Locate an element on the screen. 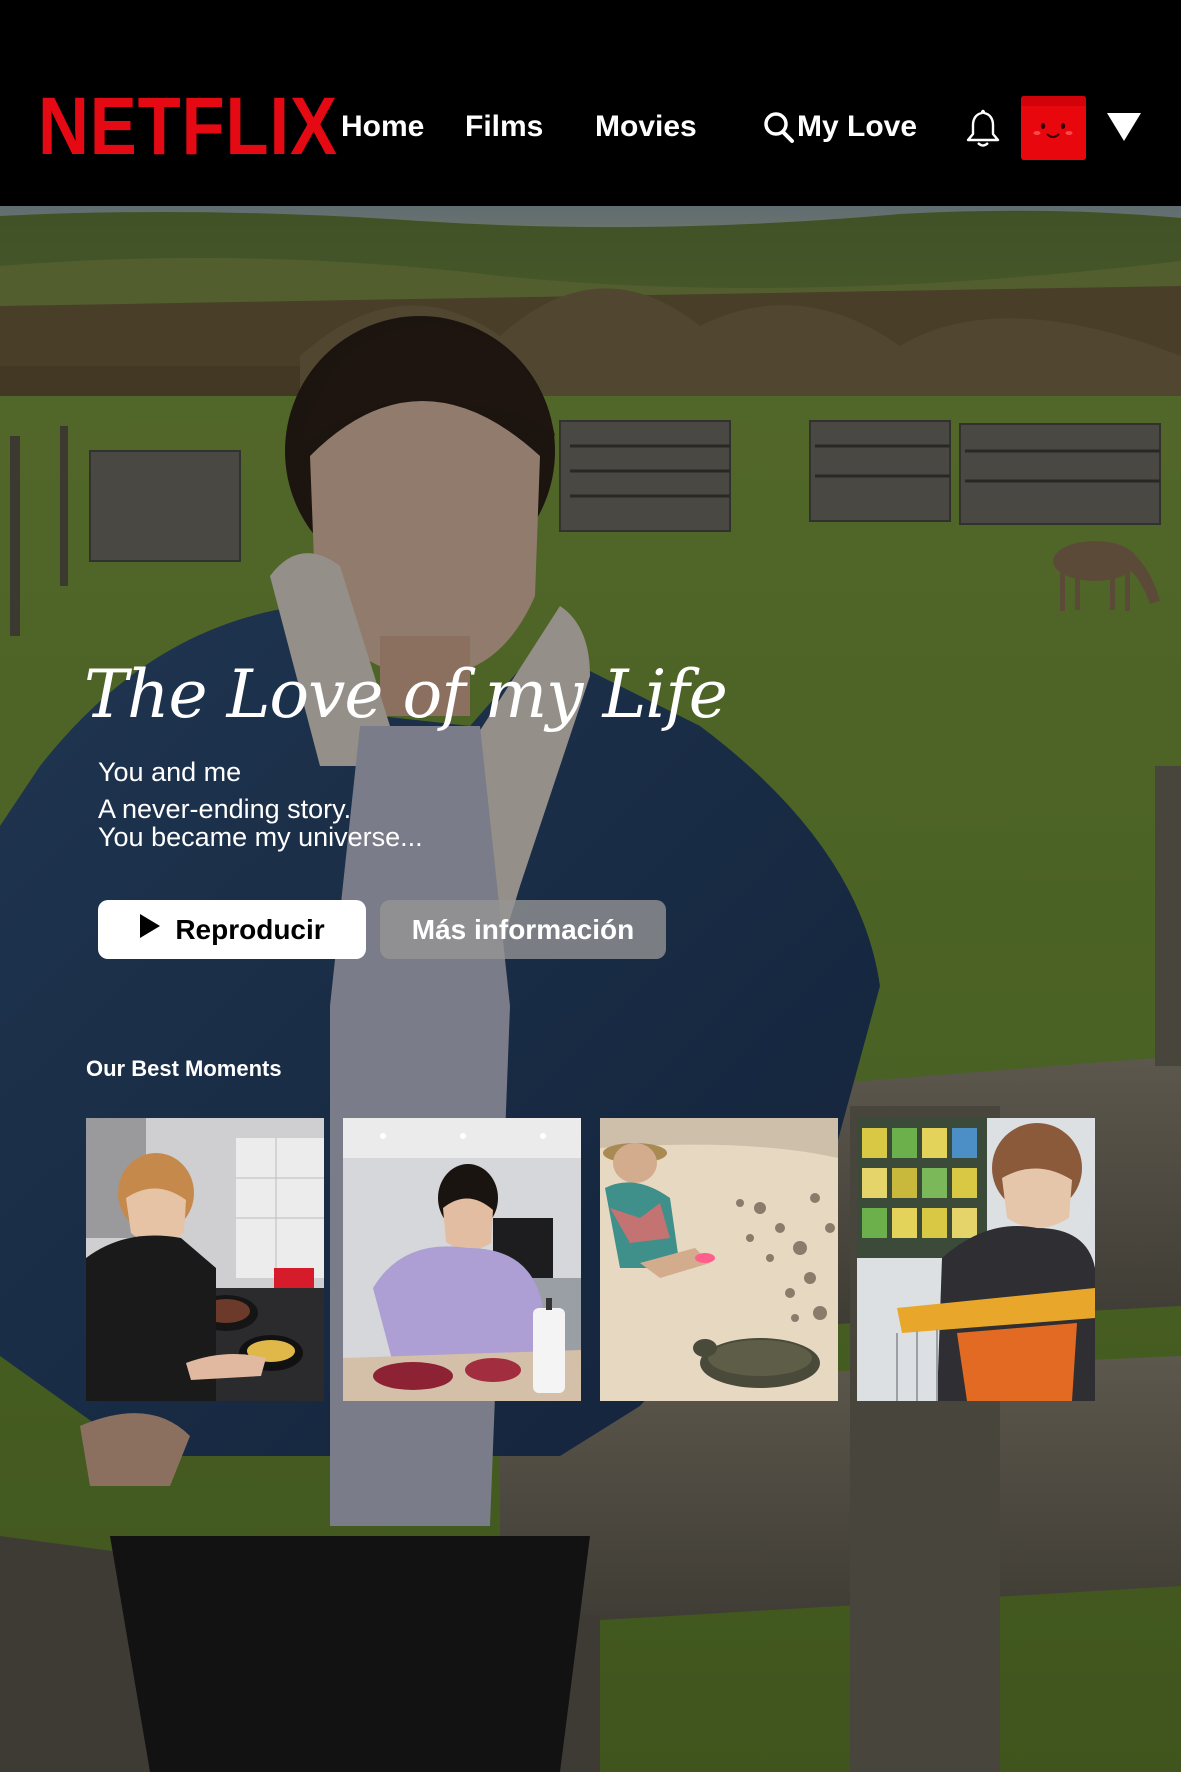  hero-tagline-1: You and me is located at coordinates (170, 772).